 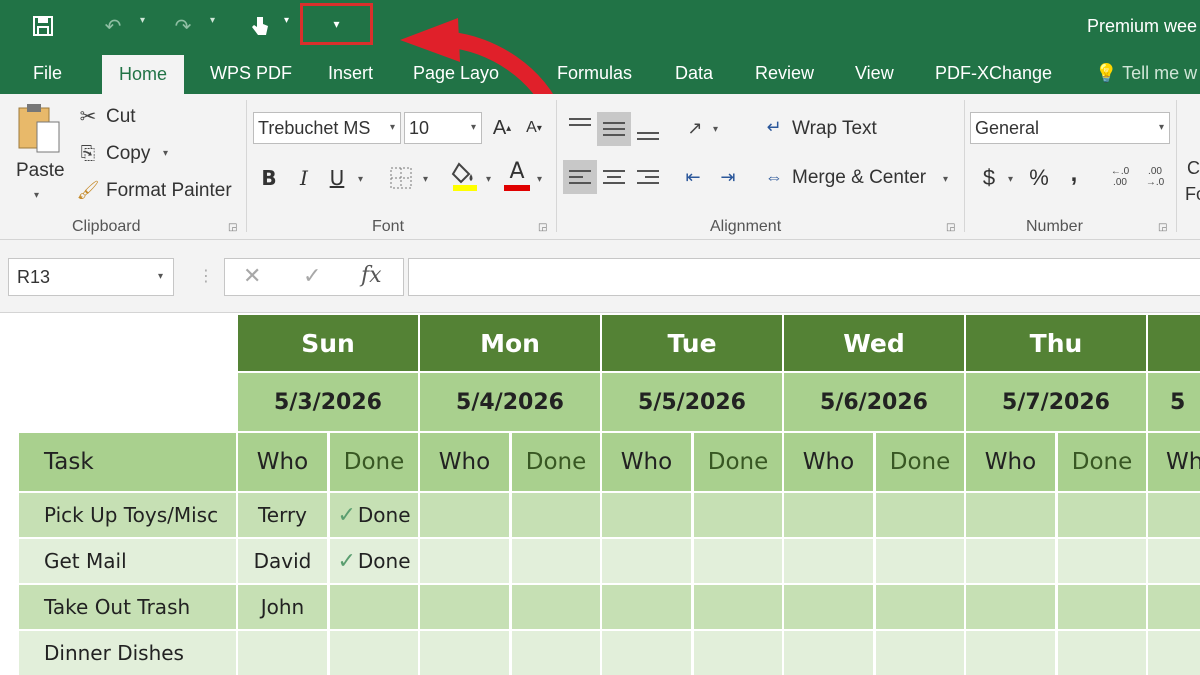 I want to click on fill-color-dropdown-icon: ▾, so click(x=488, y=179).